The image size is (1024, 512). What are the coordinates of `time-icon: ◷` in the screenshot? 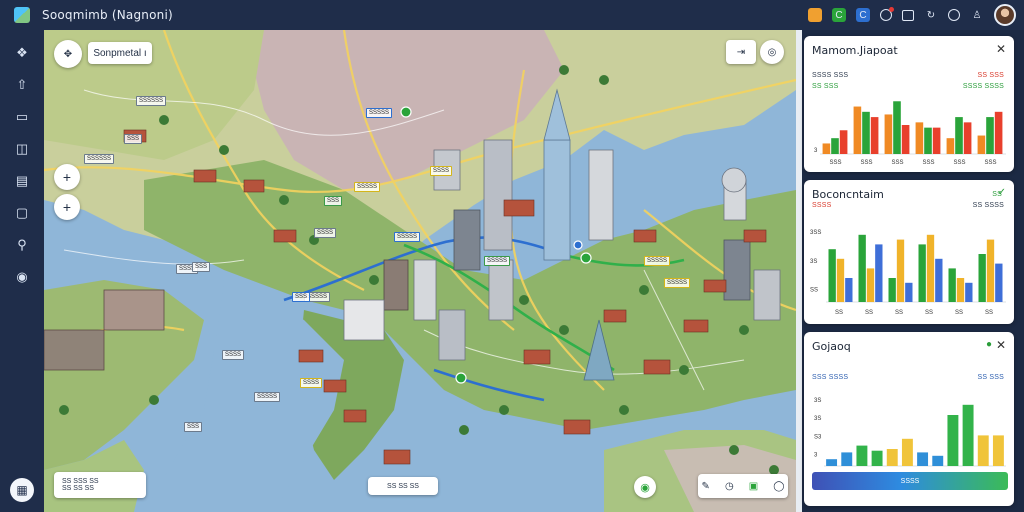 It's located at (729, 486).